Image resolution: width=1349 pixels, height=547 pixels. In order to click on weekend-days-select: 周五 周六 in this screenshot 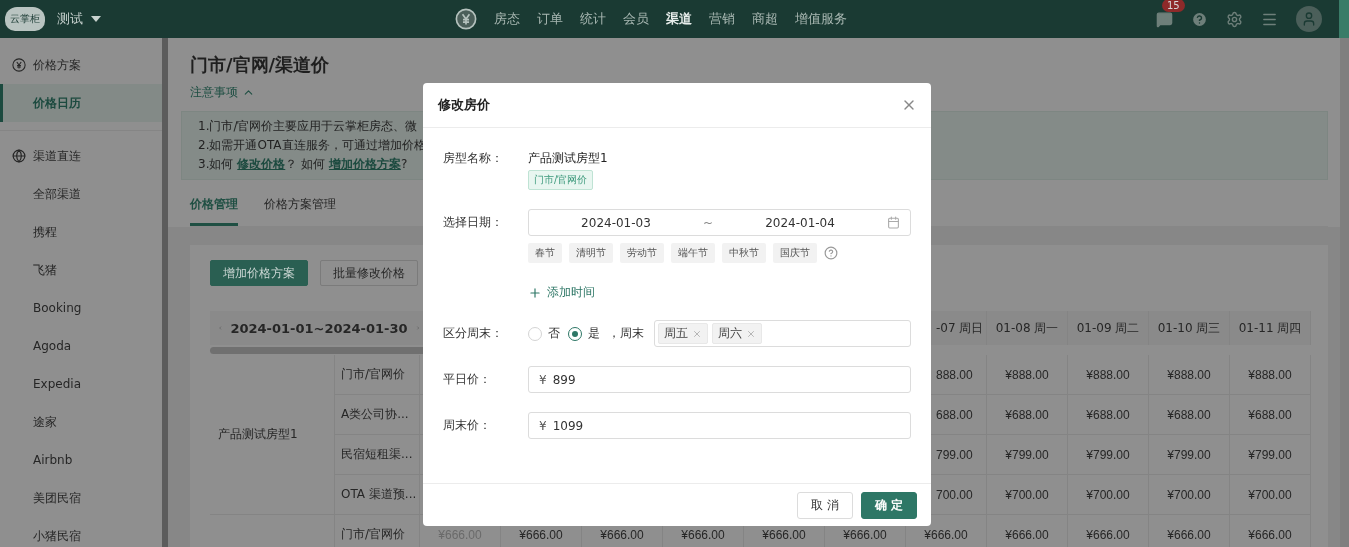, I will do `click(782, 333)`.